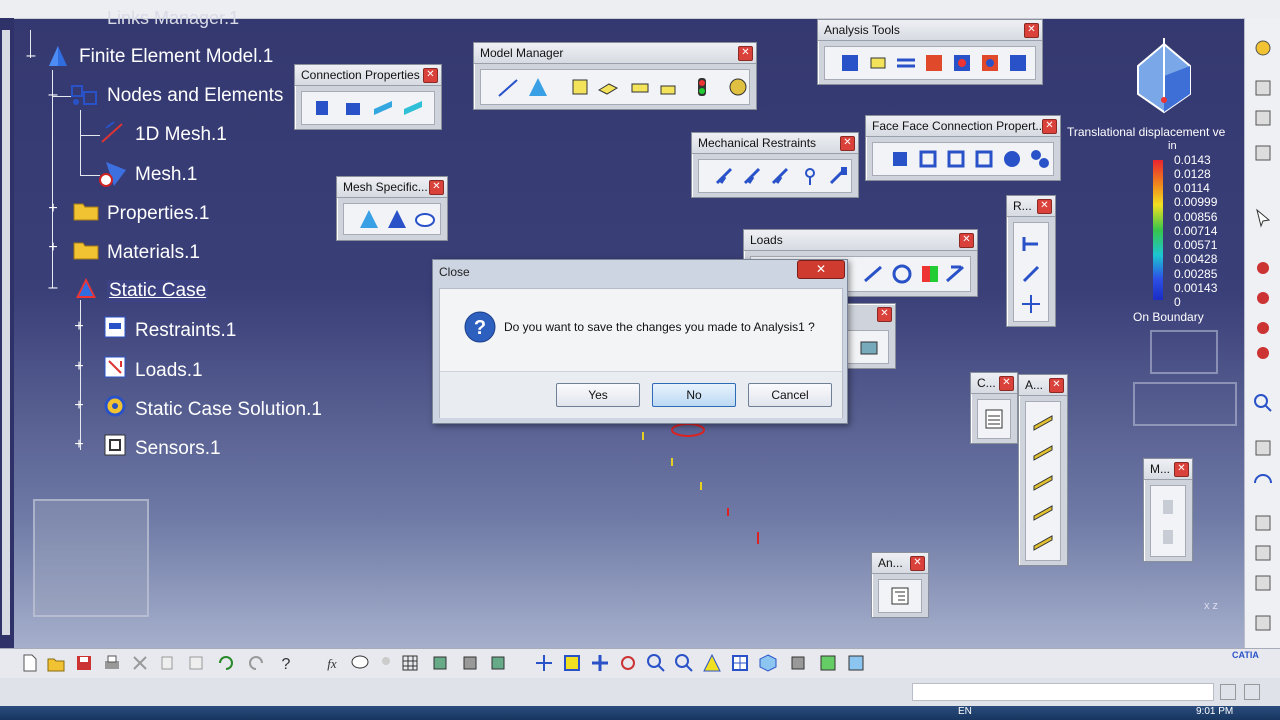  Describe the element at coordinates (56, 663) in the screenshot. I see `open-folder-icon` at that location.